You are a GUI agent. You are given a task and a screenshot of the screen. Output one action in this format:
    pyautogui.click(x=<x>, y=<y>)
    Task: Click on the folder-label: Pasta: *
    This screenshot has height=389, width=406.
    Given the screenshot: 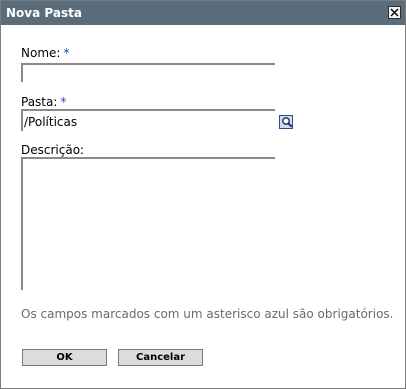 What is the action you would take?
    pyautogui.click(x=43, y=102)
    